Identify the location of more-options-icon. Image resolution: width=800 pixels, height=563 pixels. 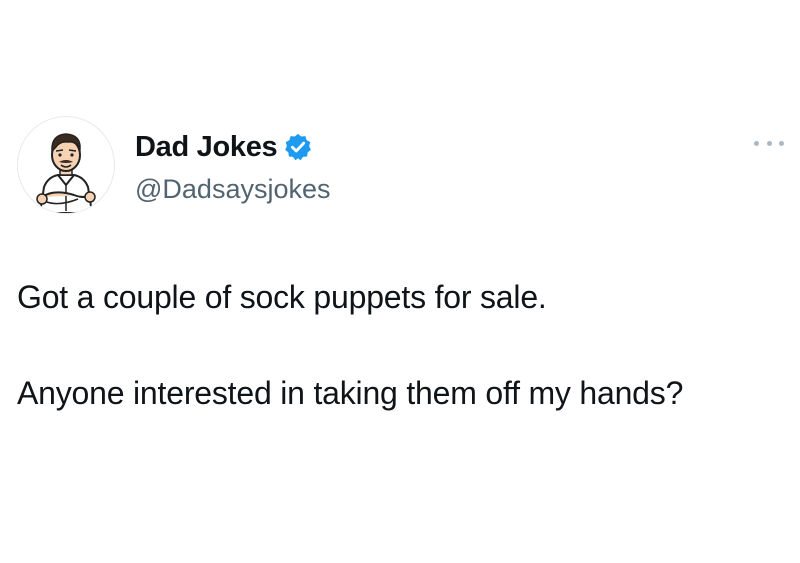
(769, 143).